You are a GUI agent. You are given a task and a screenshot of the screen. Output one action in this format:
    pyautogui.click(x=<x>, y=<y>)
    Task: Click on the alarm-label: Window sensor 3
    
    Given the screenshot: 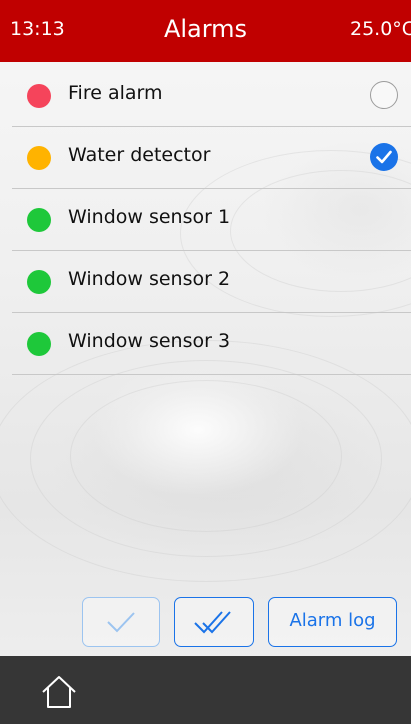 What is the action you would take?
    pyautogui.click(x=149, y=341)
    